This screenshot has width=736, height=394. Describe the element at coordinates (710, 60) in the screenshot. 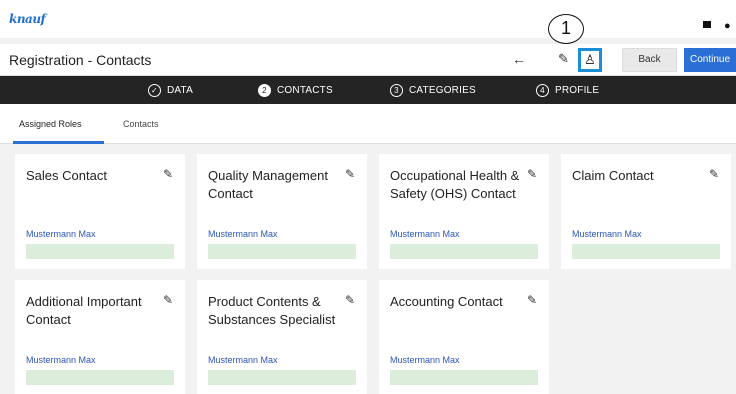

I see `continue-button: Continue` at that location.